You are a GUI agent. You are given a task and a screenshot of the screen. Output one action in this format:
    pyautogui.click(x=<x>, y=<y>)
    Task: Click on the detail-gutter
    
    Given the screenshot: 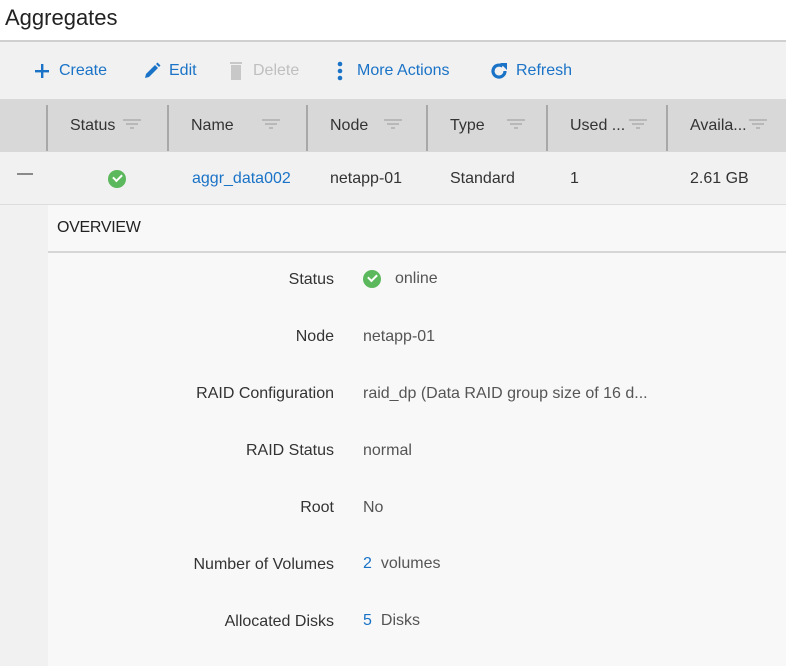 What is the action you would take?
    pyautogui.click(x=24, y=435)
    